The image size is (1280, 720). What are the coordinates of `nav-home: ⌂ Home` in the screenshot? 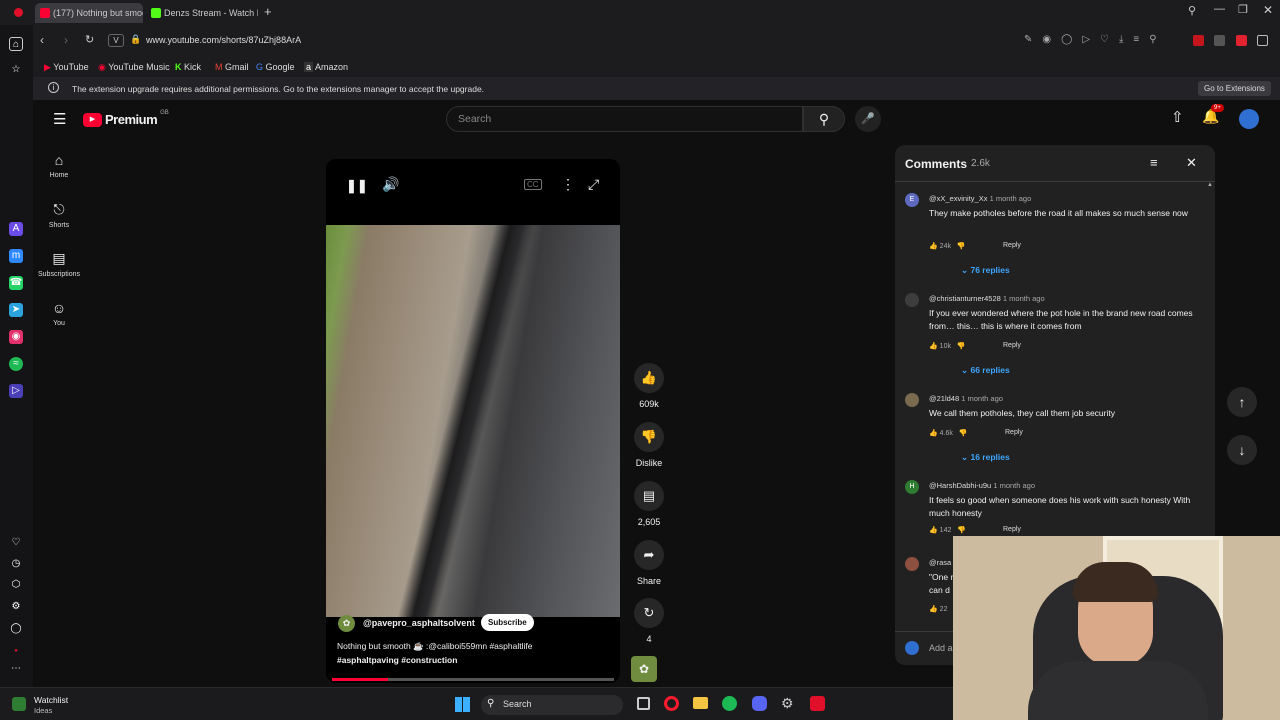 It's located at (59, 165).